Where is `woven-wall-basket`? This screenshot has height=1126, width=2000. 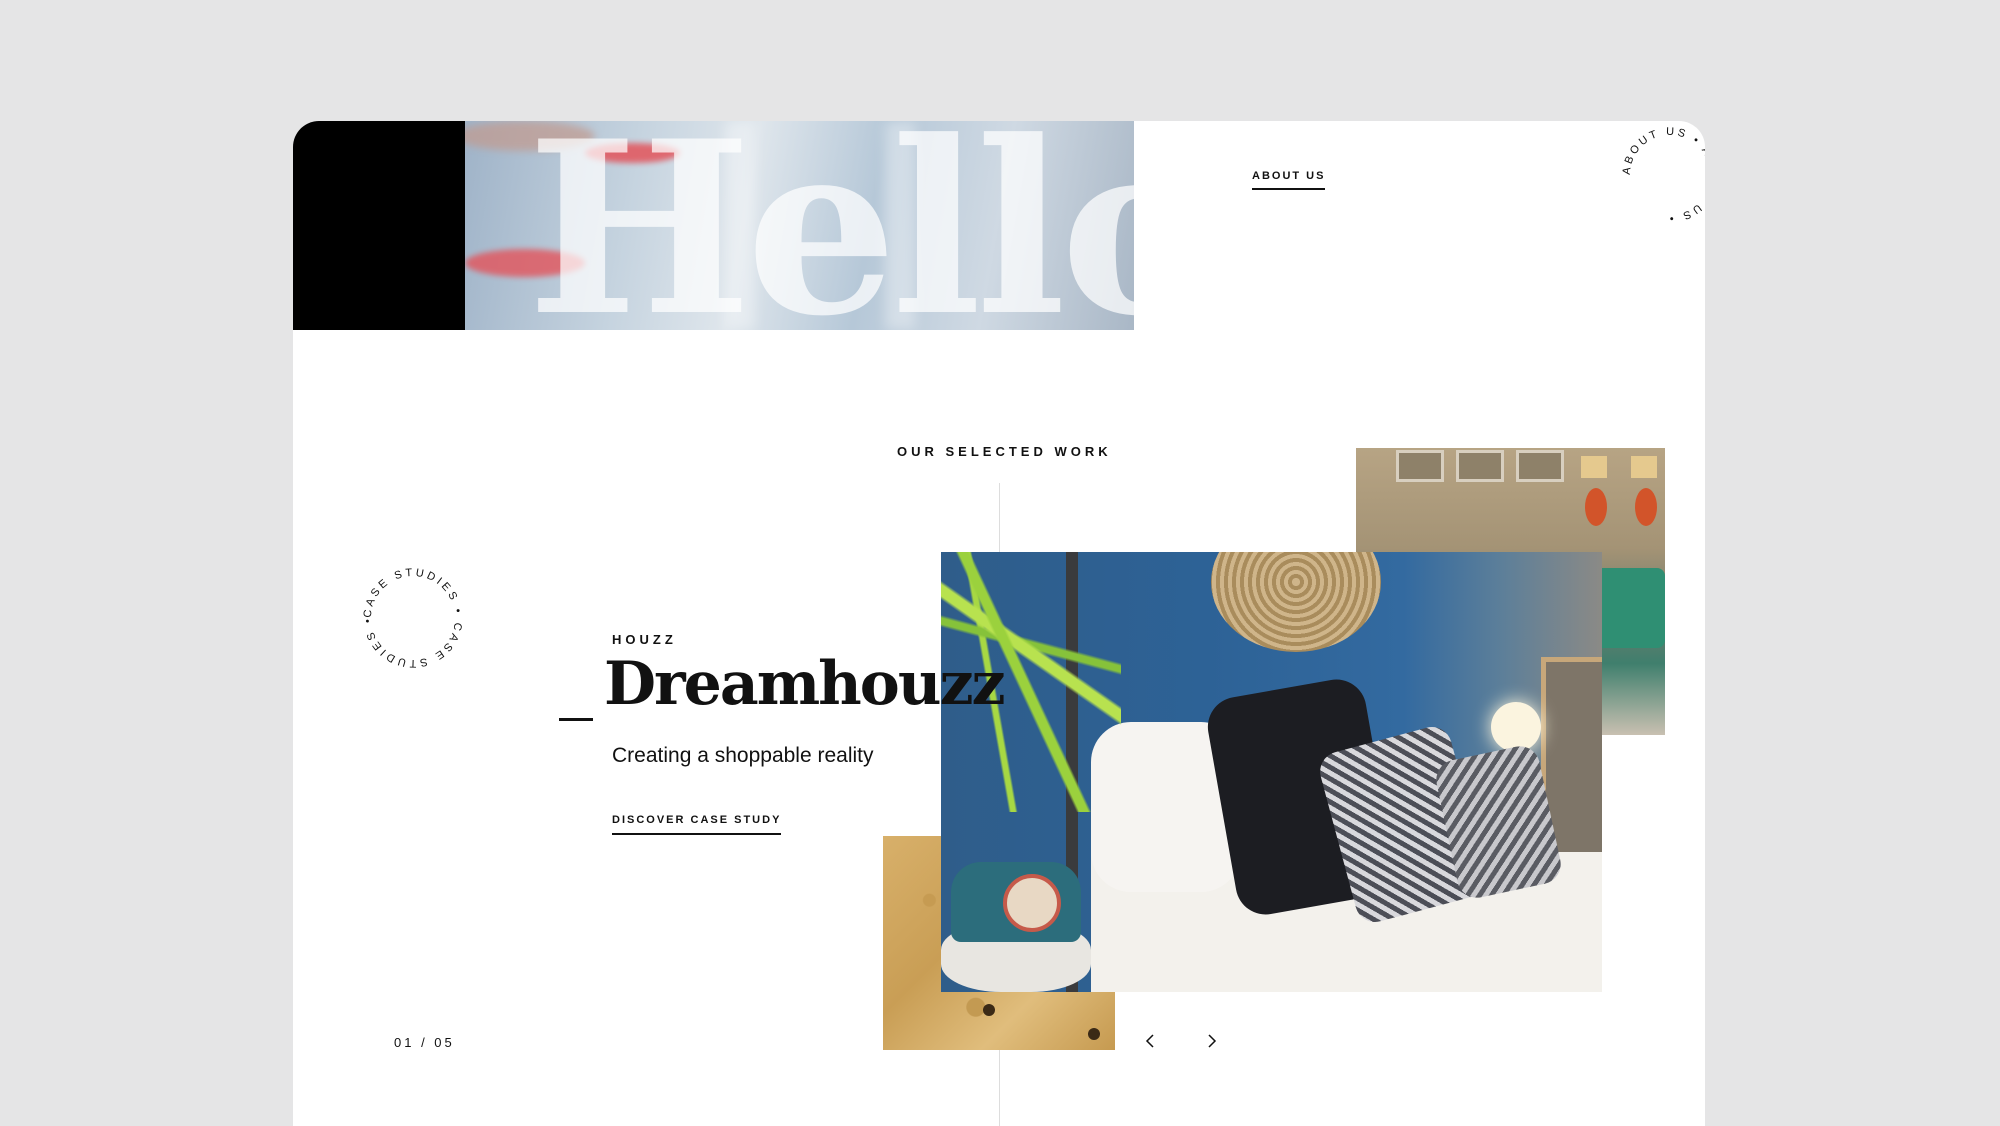
woven-wall-basket is located at coordinates (1296, 602).